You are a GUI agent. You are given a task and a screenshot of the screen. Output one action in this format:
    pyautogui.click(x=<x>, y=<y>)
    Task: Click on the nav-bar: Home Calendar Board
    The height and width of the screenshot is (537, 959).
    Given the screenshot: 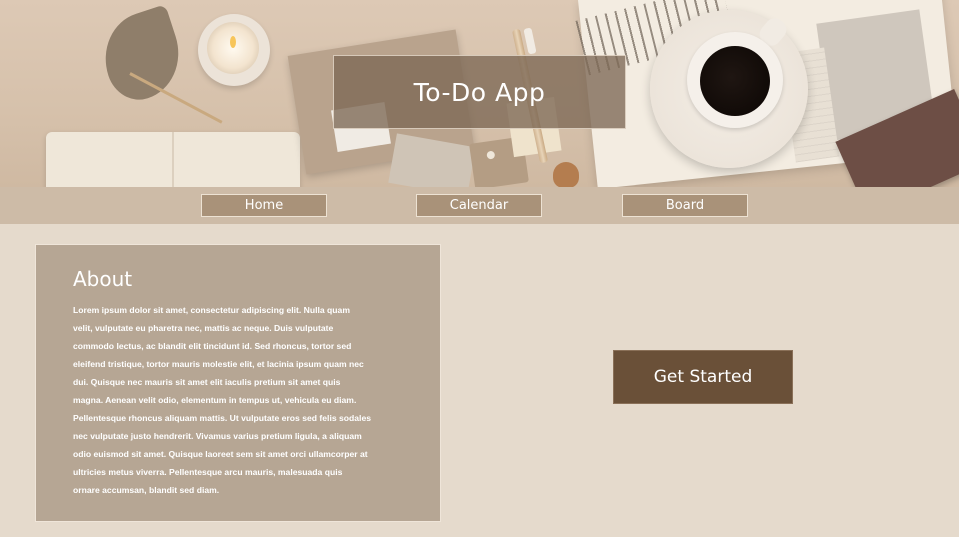 What is the action you would take?
    pyautogui.click(x=479, y=205)
    